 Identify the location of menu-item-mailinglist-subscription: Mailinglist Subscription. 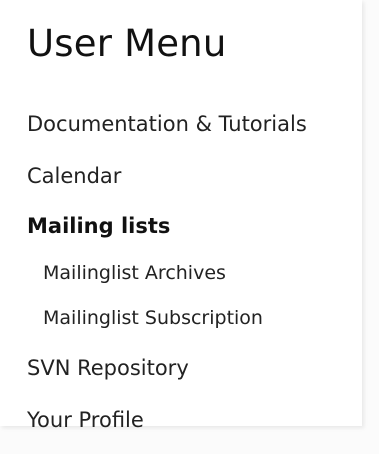
(153, 318).